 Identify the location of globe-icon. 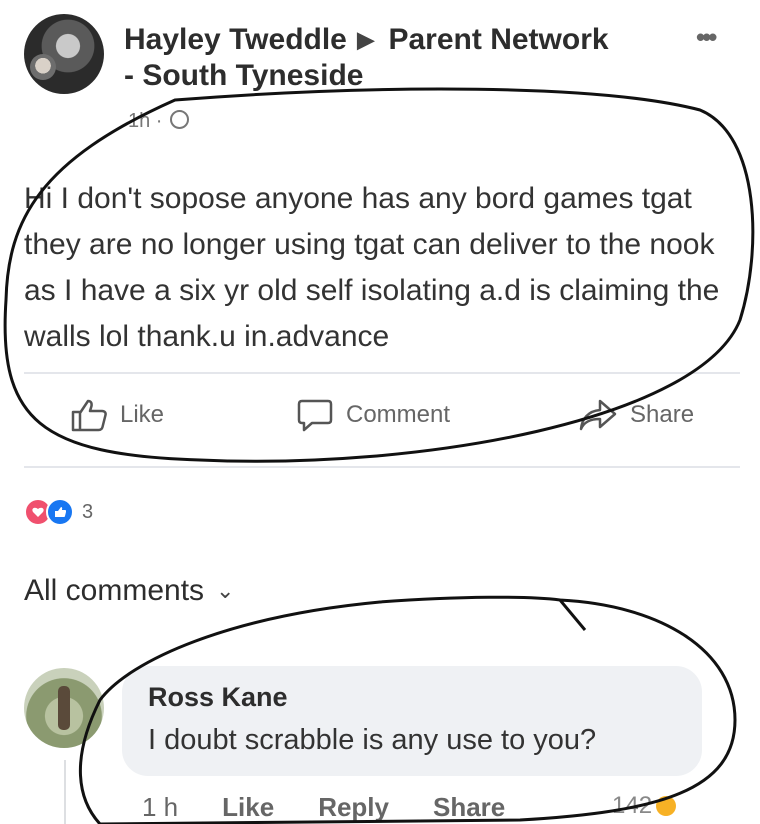
(180, 119).